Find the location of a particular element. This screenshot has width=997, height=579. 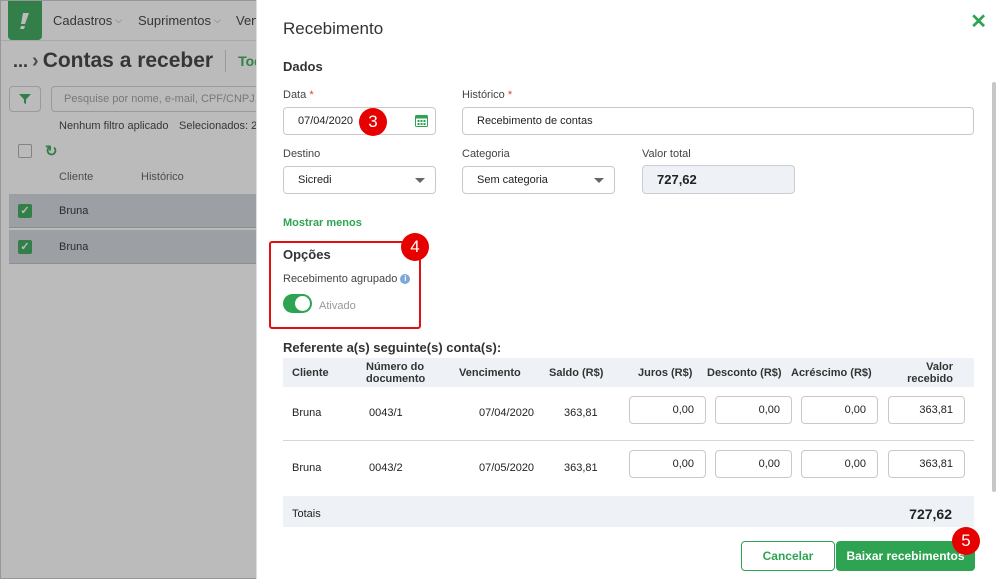

data-label: Data * is located at coordinates (298, 95).